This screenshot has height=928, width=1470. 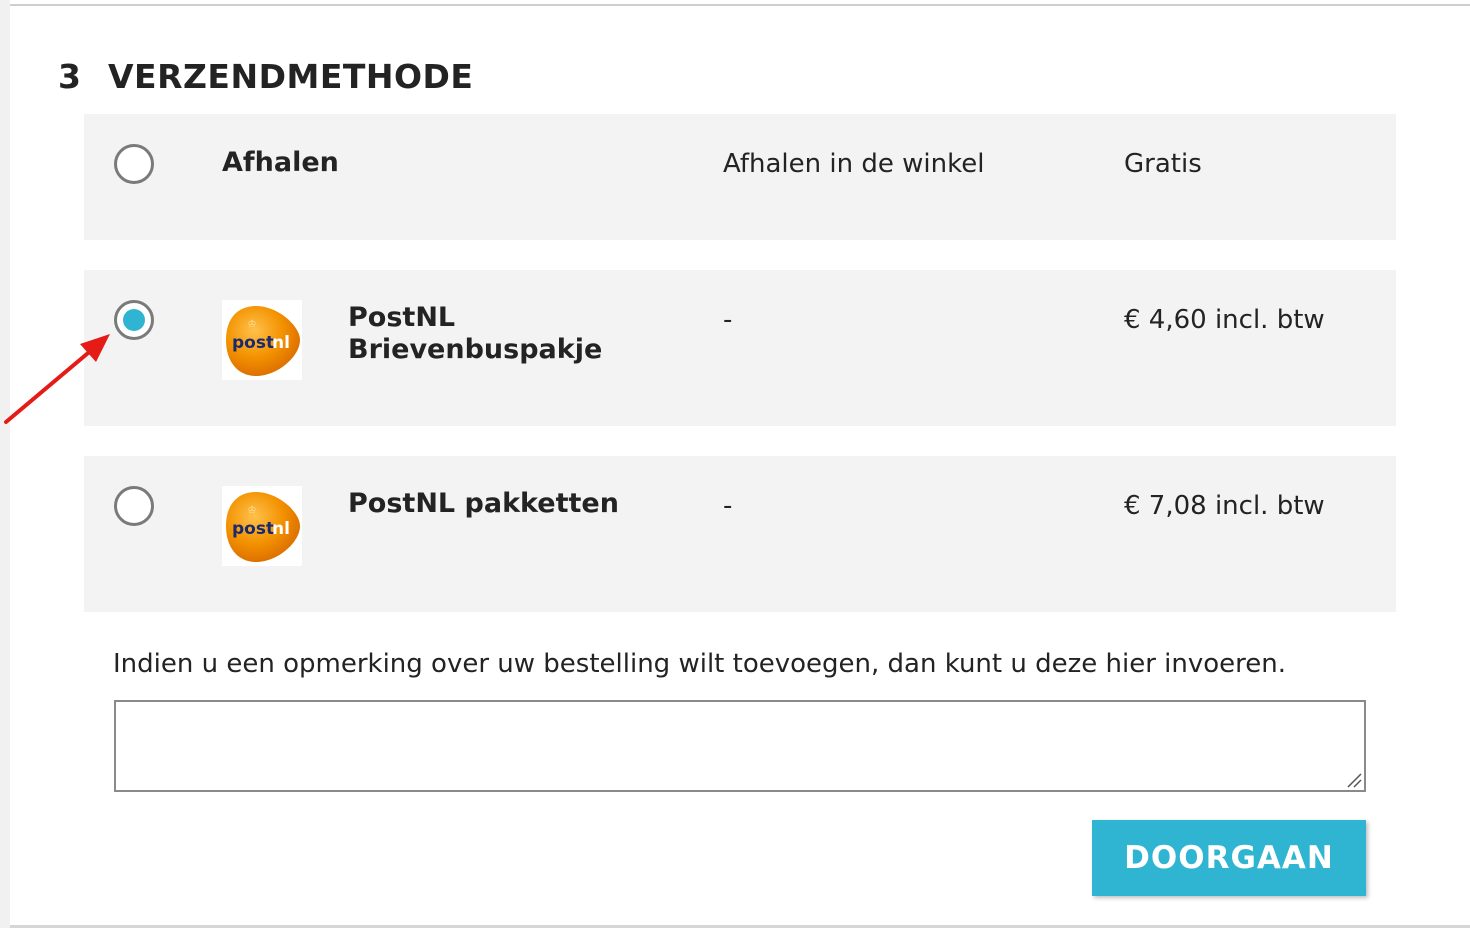 I want to click on step-number: 3, so click(x=70, y=76).